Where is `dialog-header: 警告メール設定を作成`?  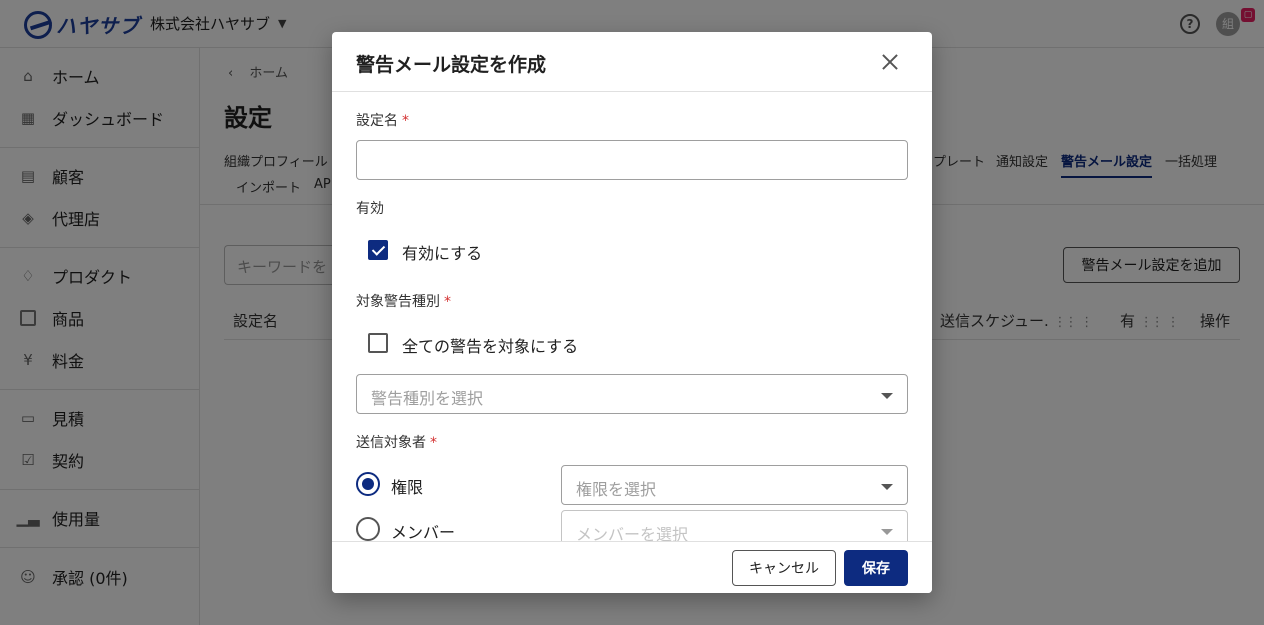
dialog-header: 警告メール設定を作成 is located at coordinates (632, 62).